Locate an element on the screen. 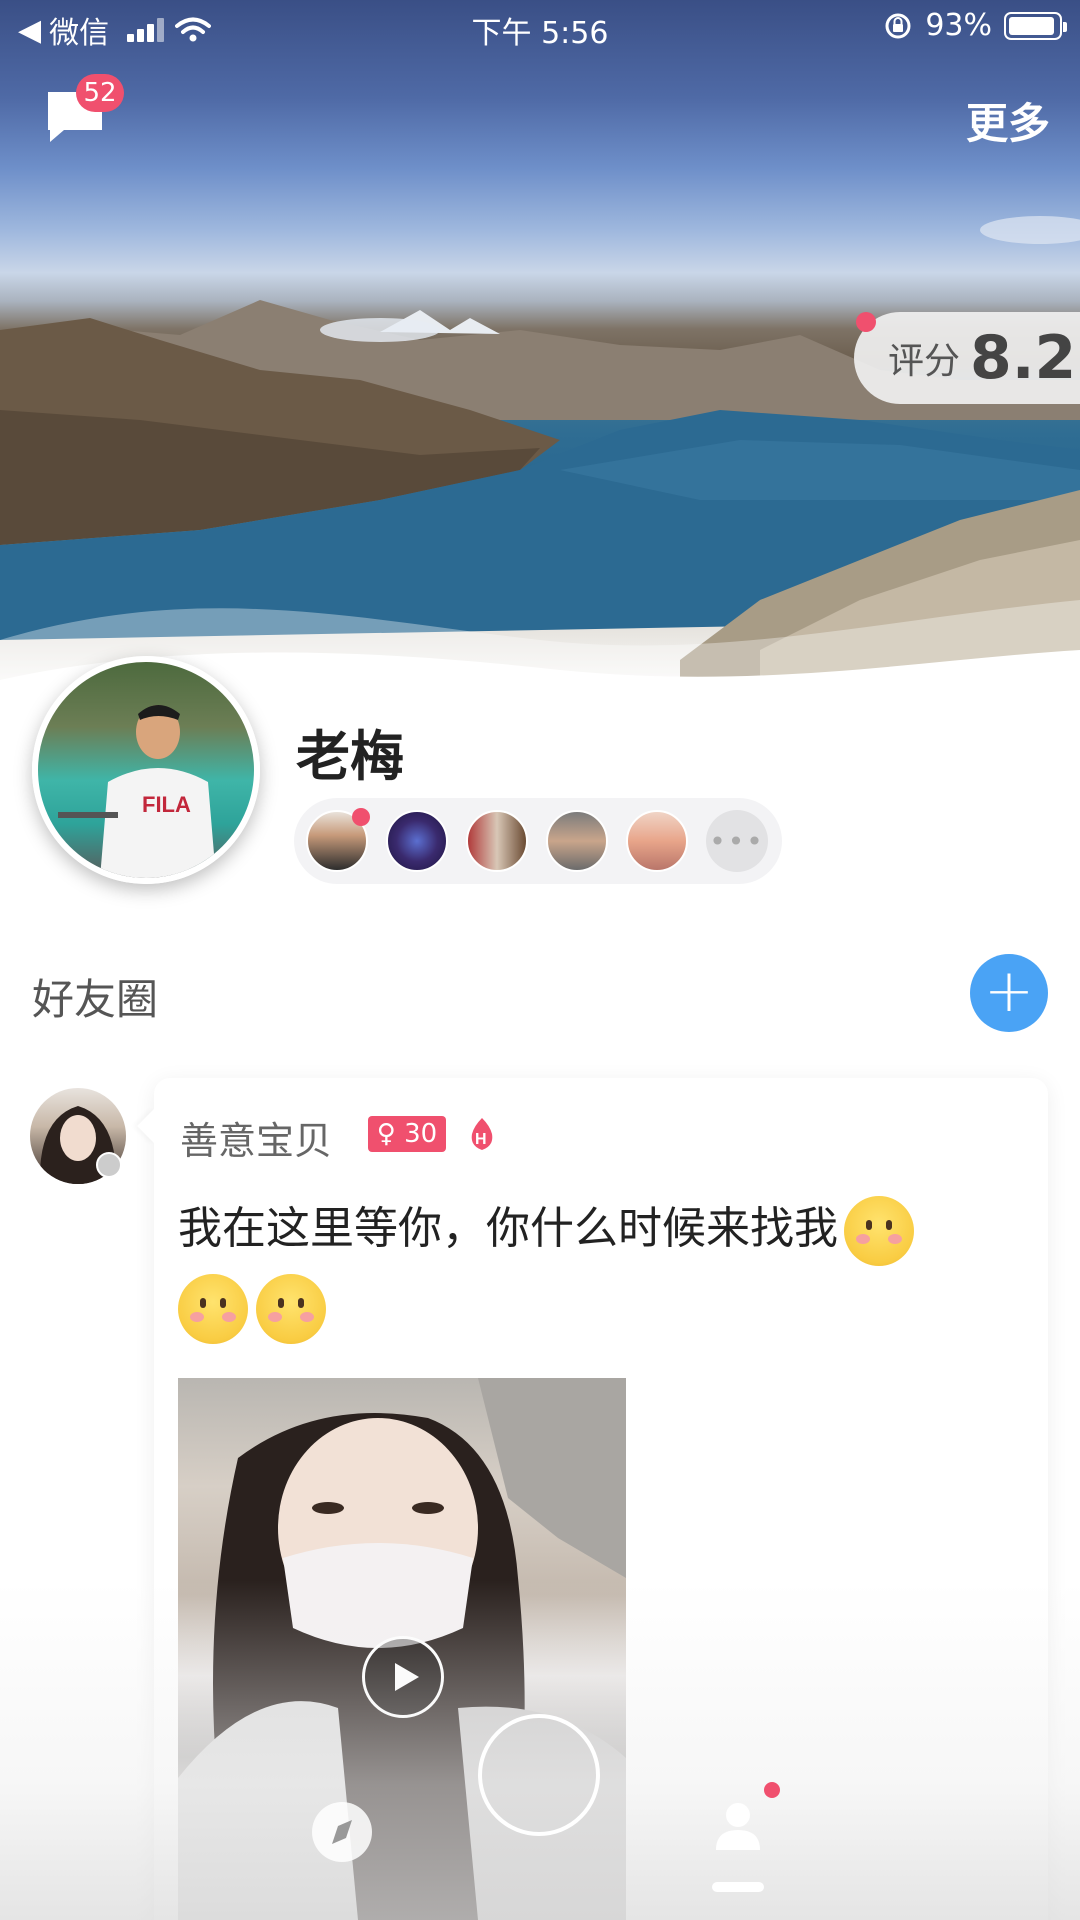 This screenshot has height=1920, width=1080. rotation-lock-icon is located at coordinates (898, 25).